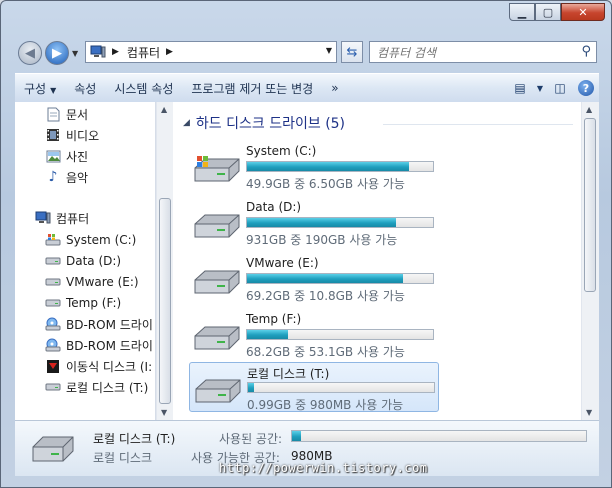 The width and height of the screenshot is (612, 488). I want to click on uninstall-program-button: 프로그램 제거 또는 변경, so click(252, 88).